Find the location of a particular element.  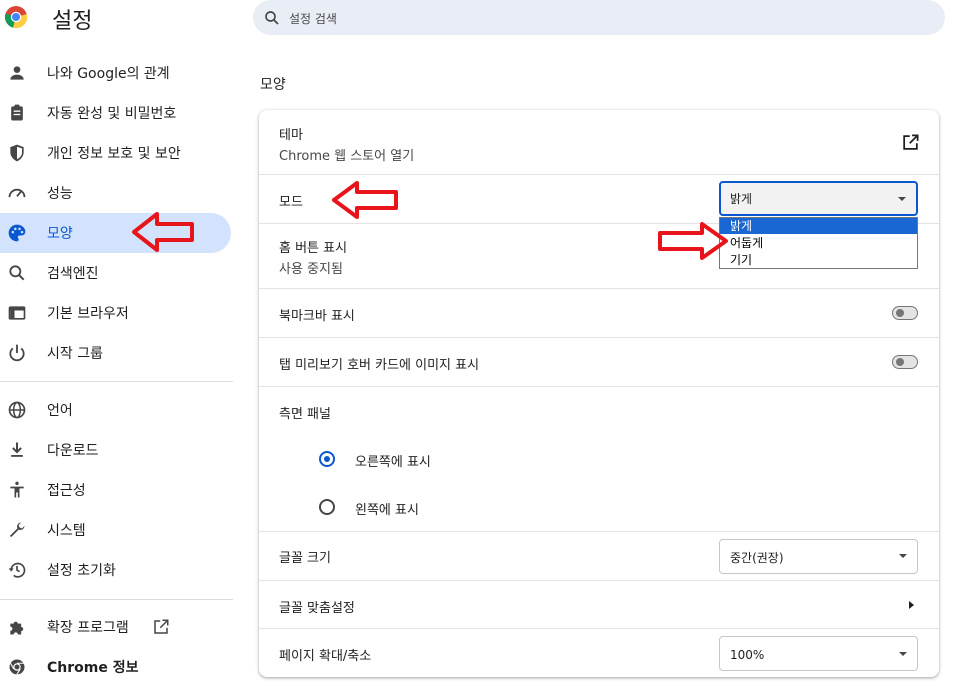

puzzle-icon is located at coordinates (17, 628).